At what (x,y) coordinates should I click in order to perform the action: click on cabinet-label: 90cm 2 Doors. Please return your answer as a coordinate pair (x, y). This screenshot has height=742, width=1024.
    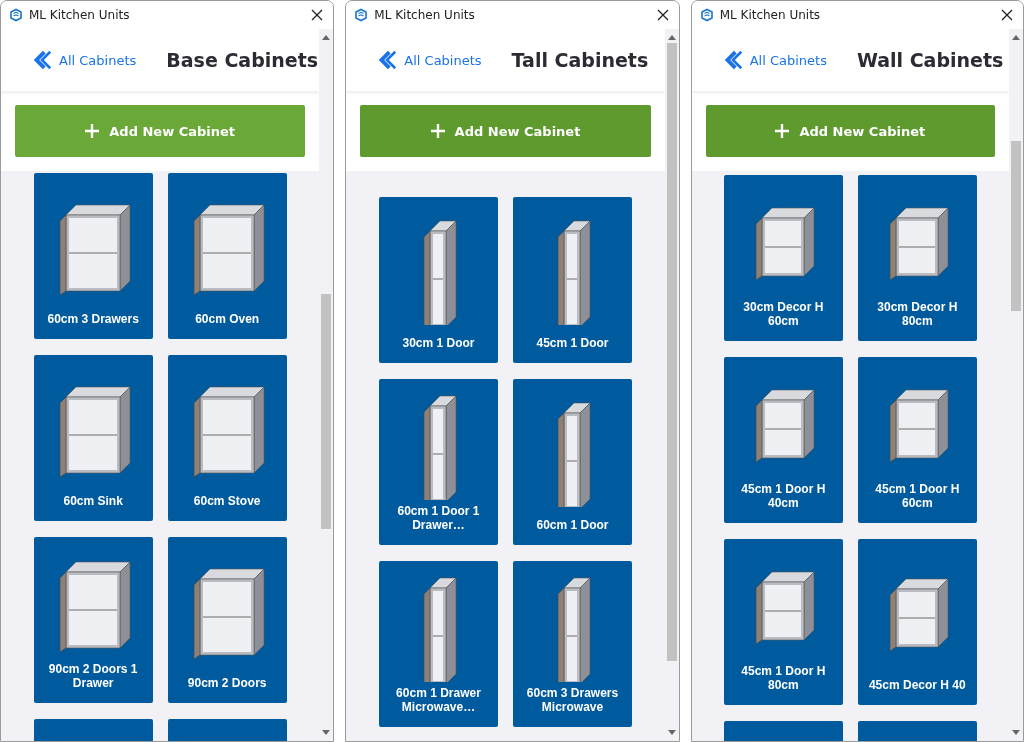
    Looking at the image, I should click on (227, 684).